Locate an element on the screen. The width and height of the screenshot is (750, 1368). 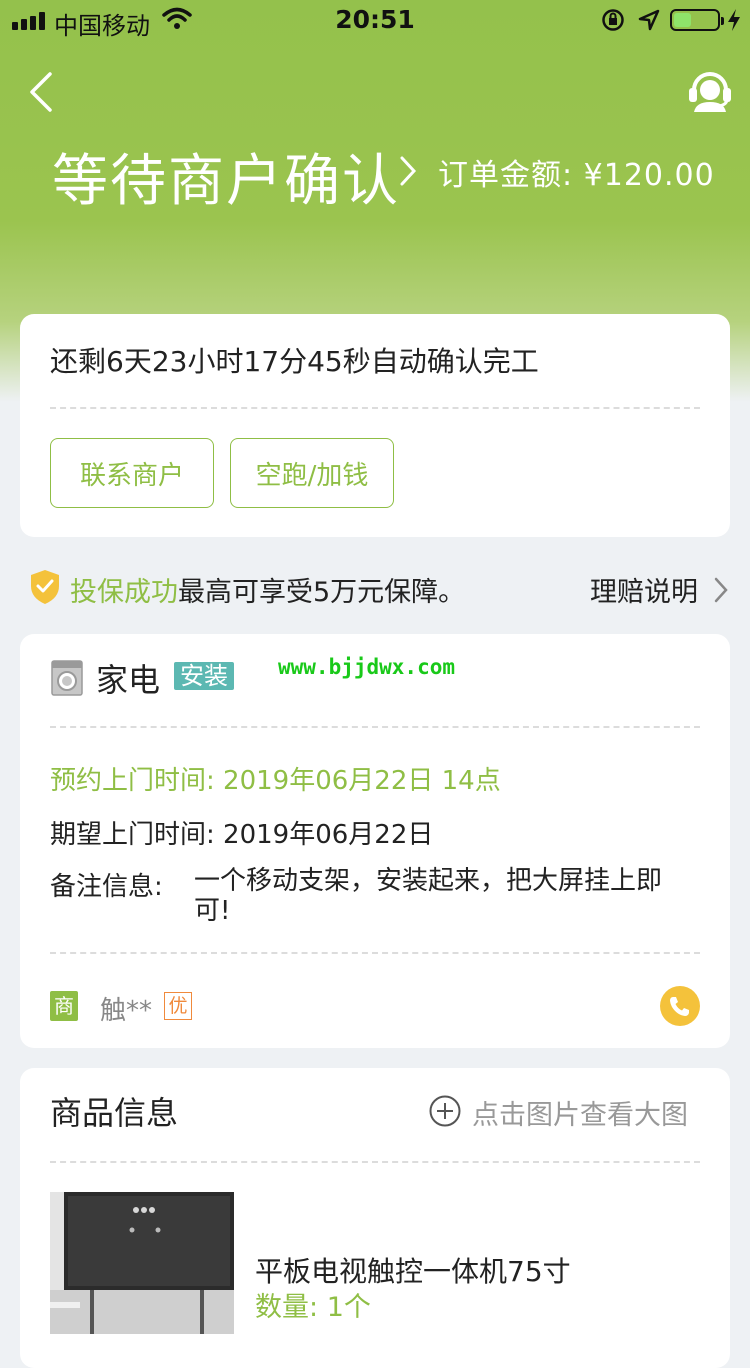
expected-time-label: 期望上门时间: is located at coordinates (132, 835).